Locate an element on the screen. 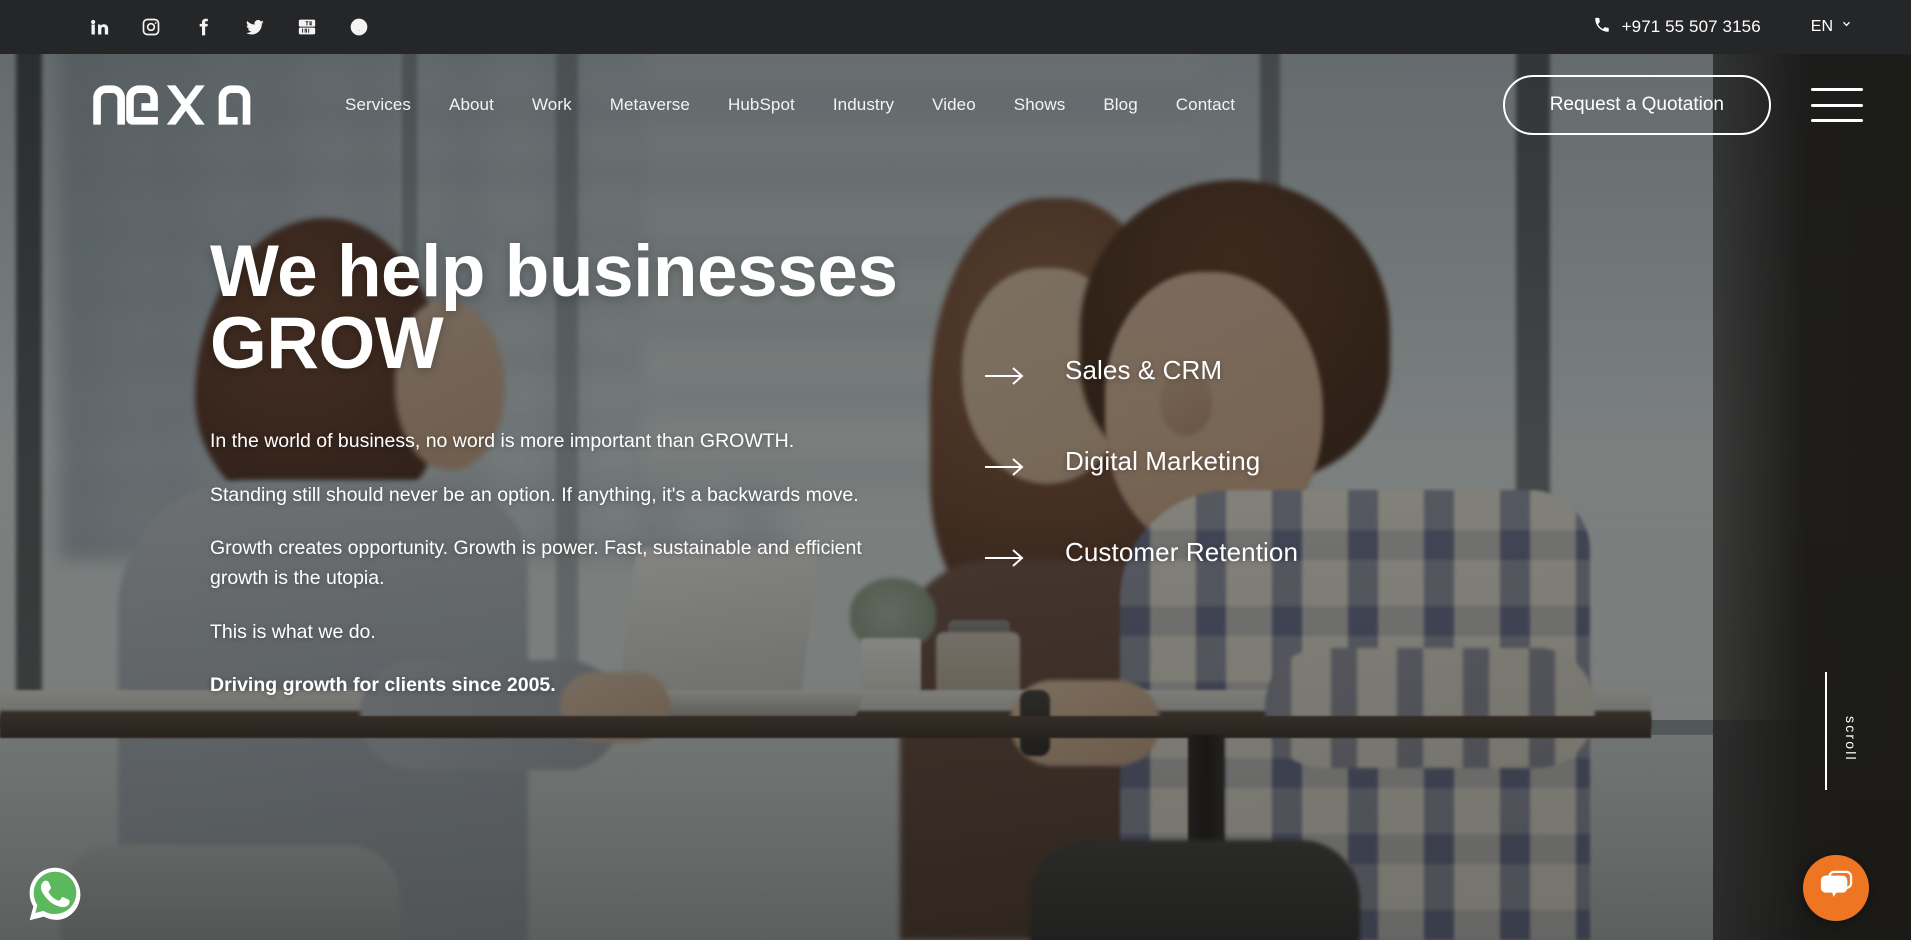 The width and height of the screenshot is (1911, 940). nav-link-work: Work is located at coordinates (552, 105).